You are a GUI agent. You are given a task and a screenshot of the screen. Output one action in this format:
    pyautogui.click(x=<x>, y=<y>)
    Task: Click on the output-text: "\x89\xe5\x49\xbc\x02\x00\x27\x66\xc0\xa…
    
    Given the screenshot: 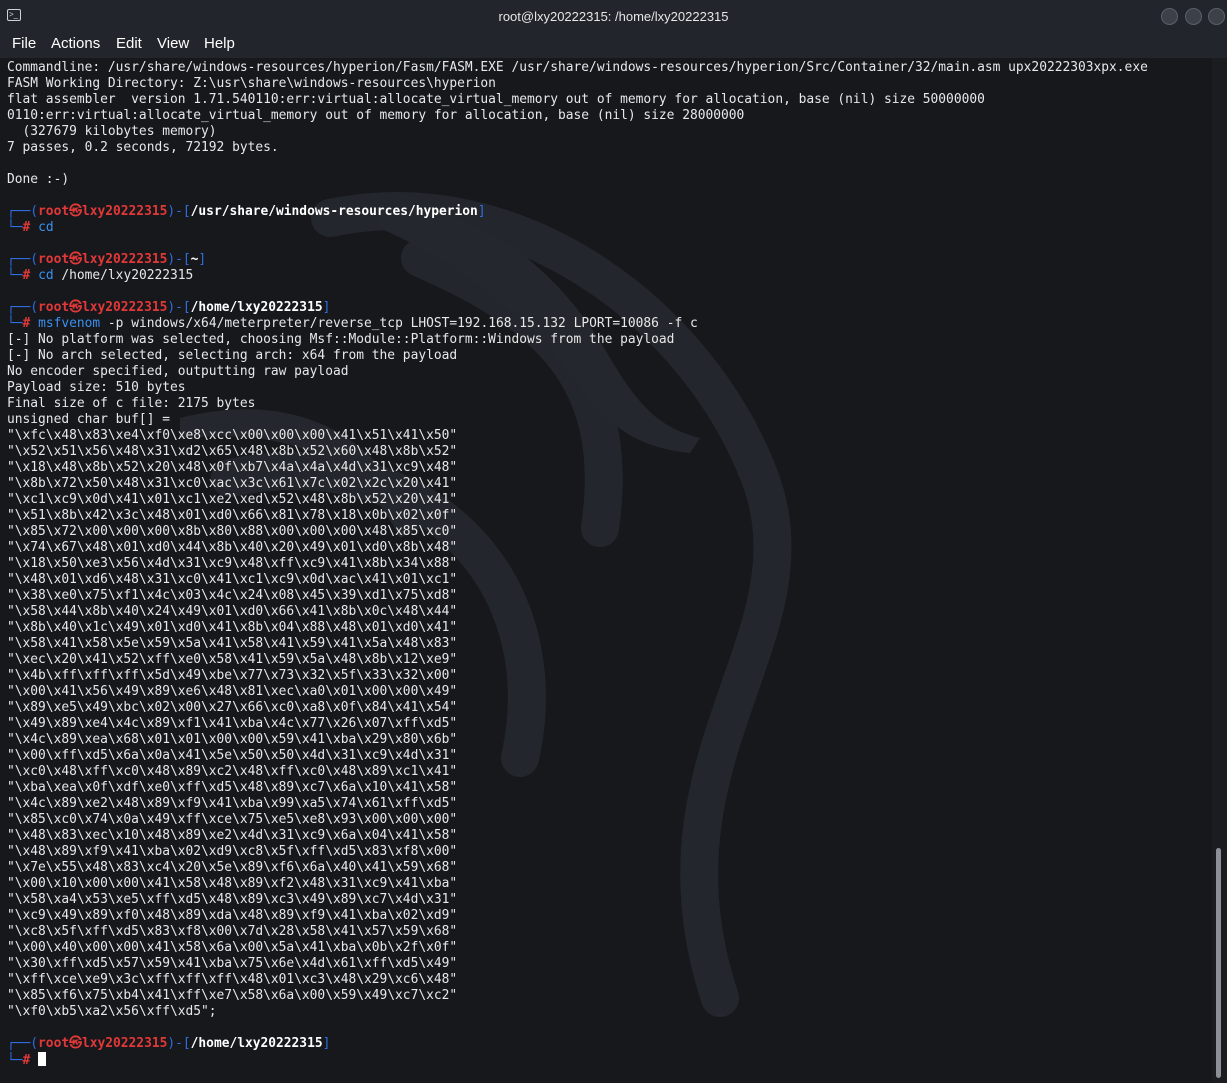 What is the action you would take?
    pyautogui.click(x=232, y=707)
    